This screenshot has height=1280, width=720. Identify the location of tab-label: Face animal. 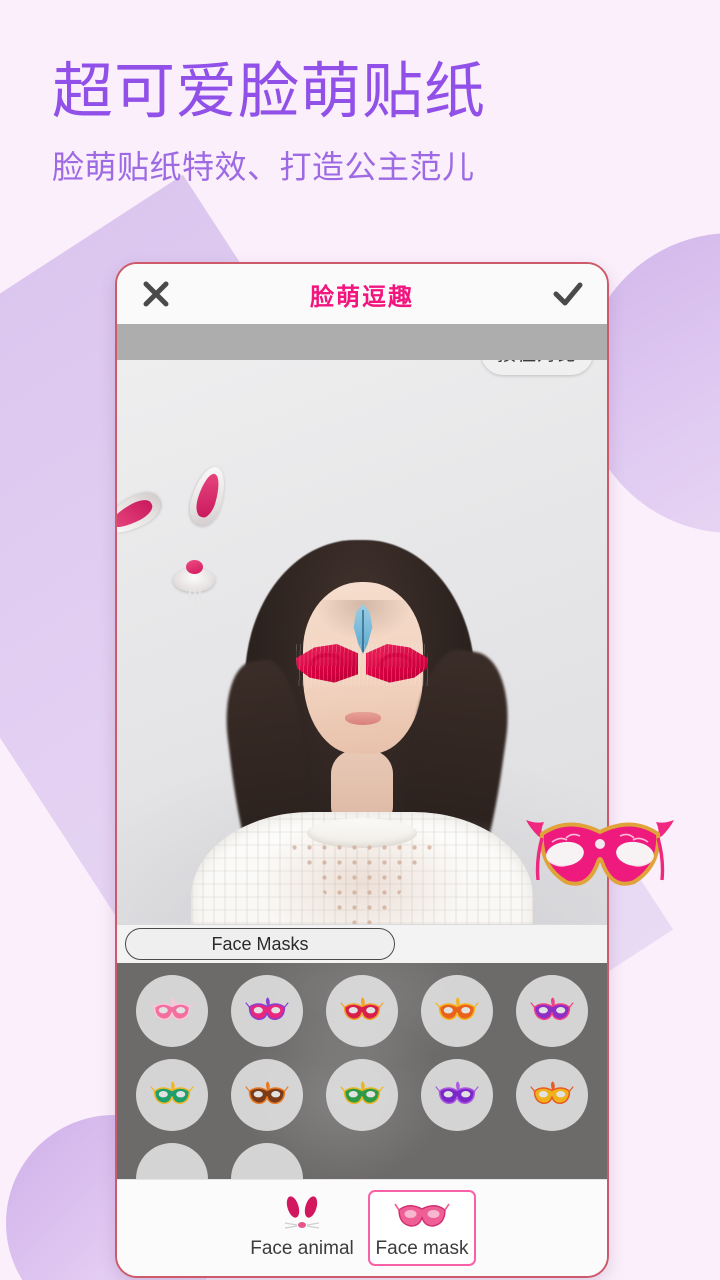
(302, 1248).